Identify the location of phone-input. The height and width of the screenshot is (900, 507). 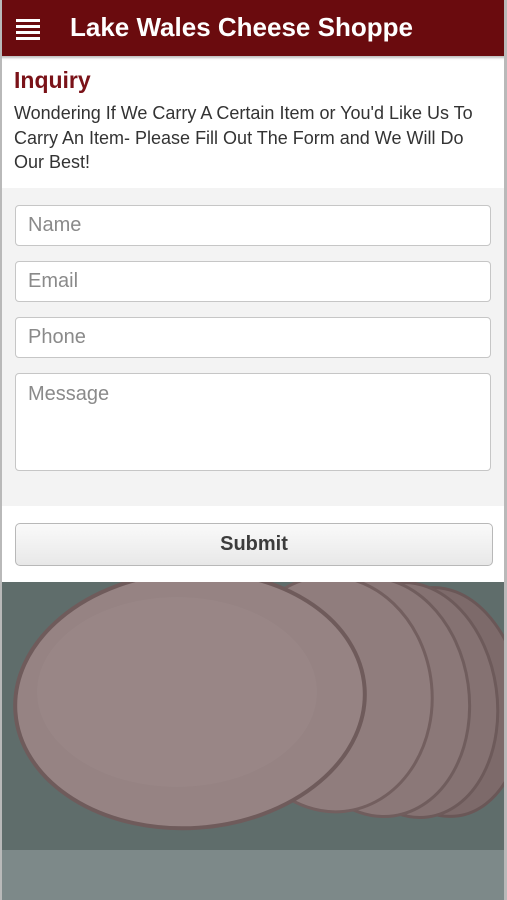
(253, 337).